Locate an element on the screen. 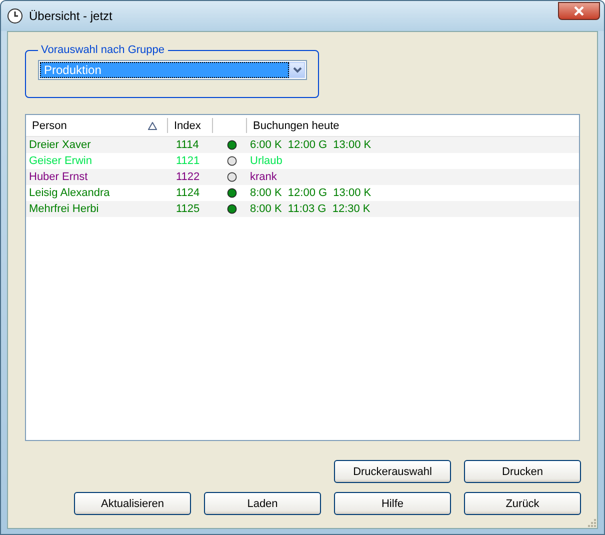 The height and width of the screenshot is (535, 605). action-button: Hilfe is located at coordinates (392, 503).